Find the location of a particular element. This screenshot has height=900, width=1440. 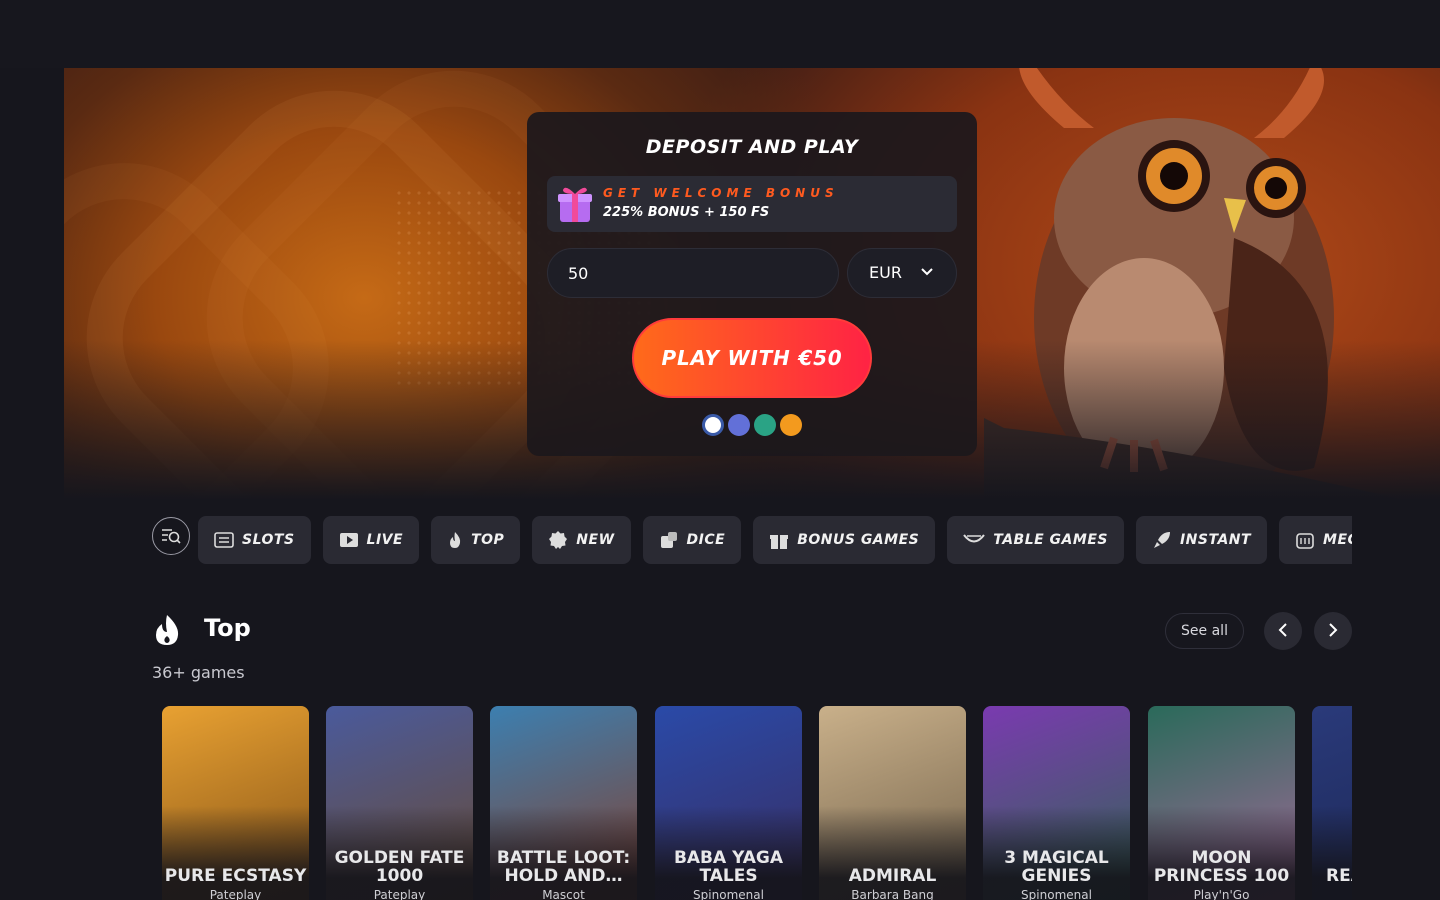

prev-button is located at coordinates (1283, 631).